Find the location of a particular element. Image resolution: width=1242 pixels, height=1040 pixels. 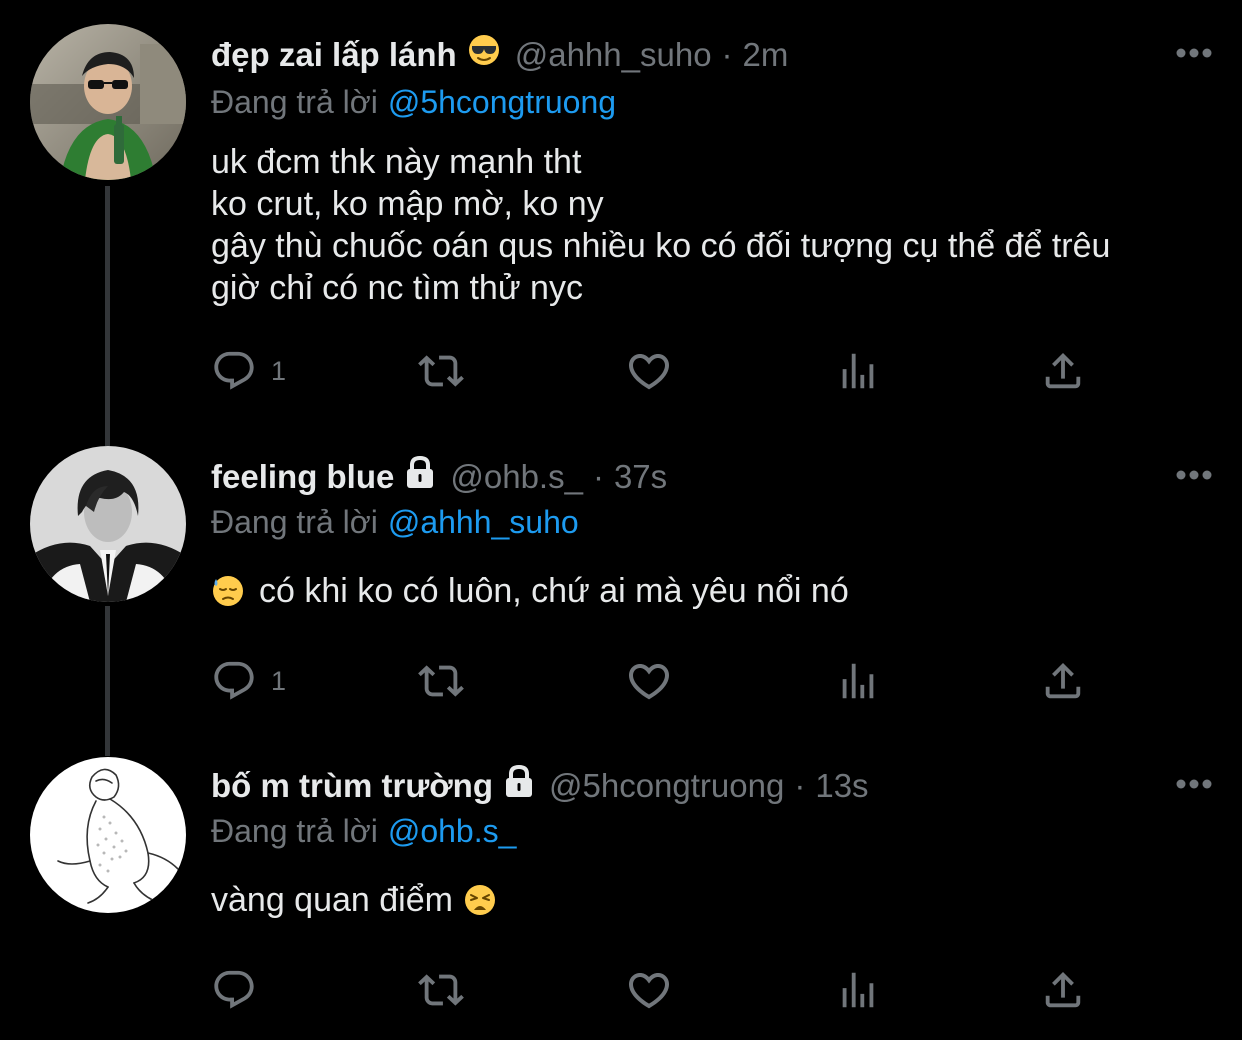

sunglasses-emoji-icon is located at coordinates (484, 55).